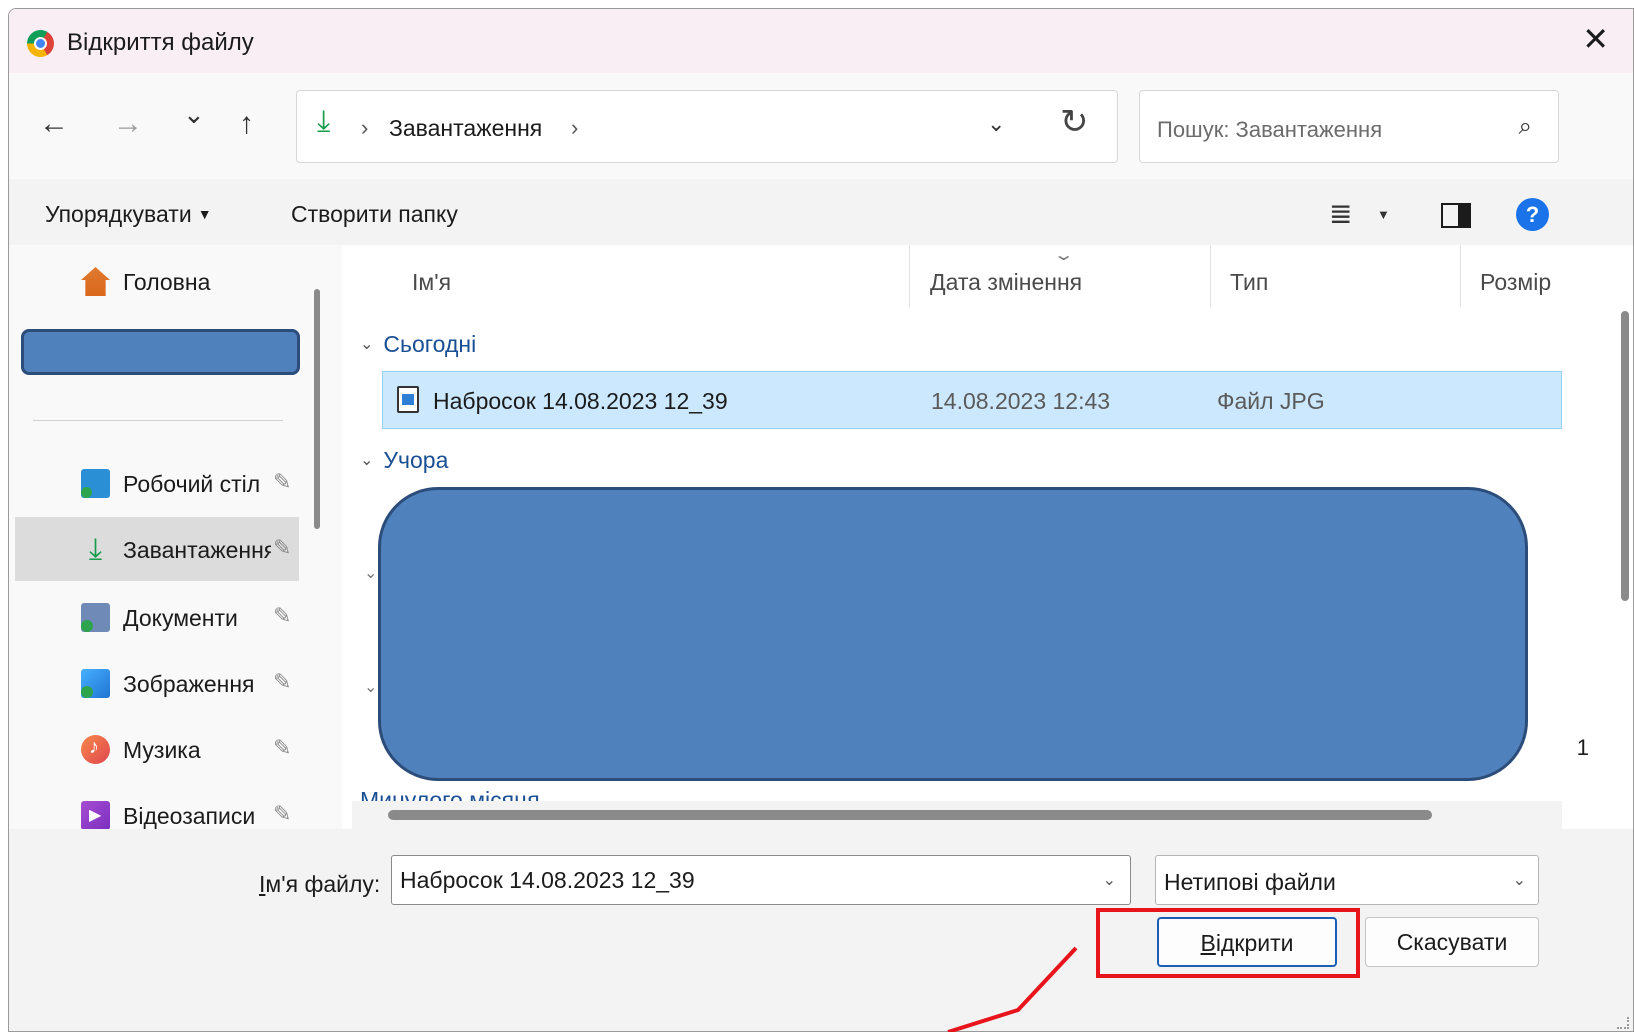 This screenshot has height=1032, width=1634. Describe the element at coordinates (1271, 401) in the screenshot. I see `file-type: Файл JPG` at that location.